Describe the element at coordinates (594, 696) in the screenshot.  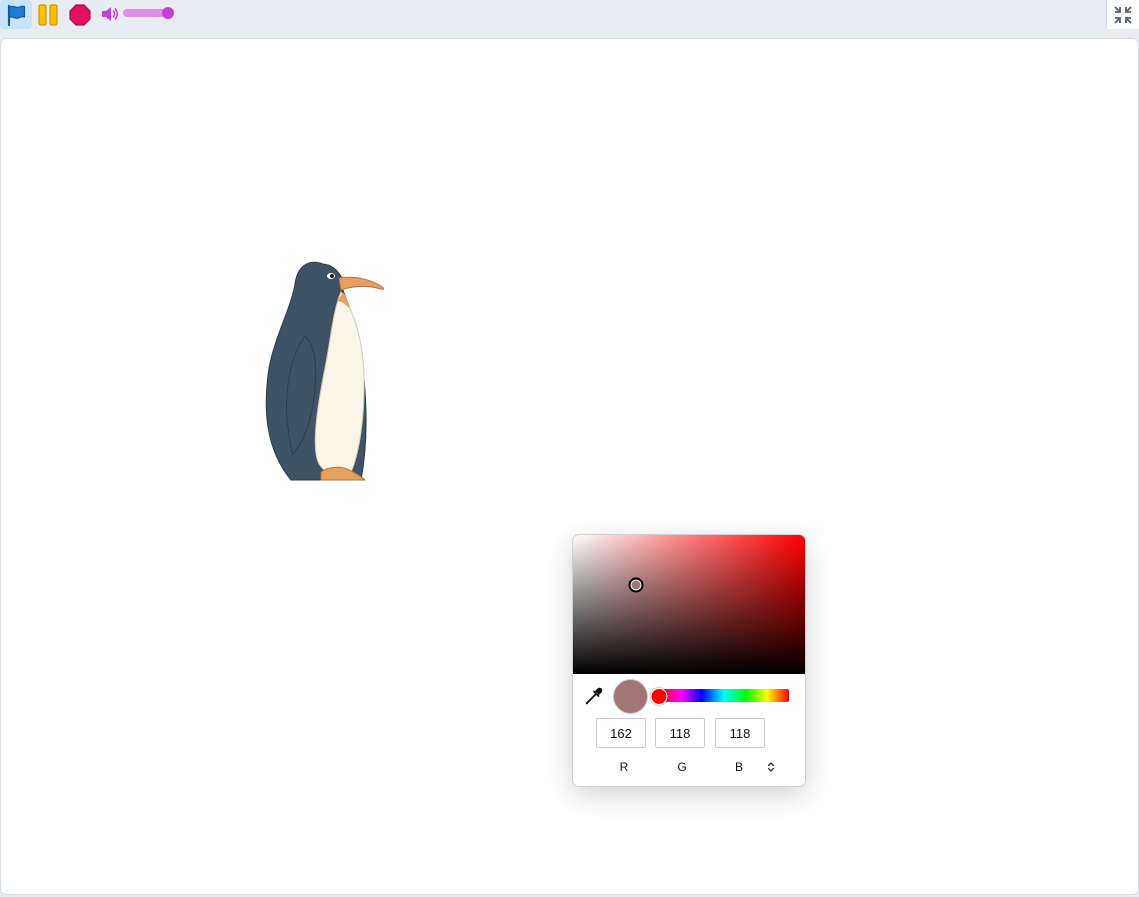
I see `eyedropper-icon` at that location.